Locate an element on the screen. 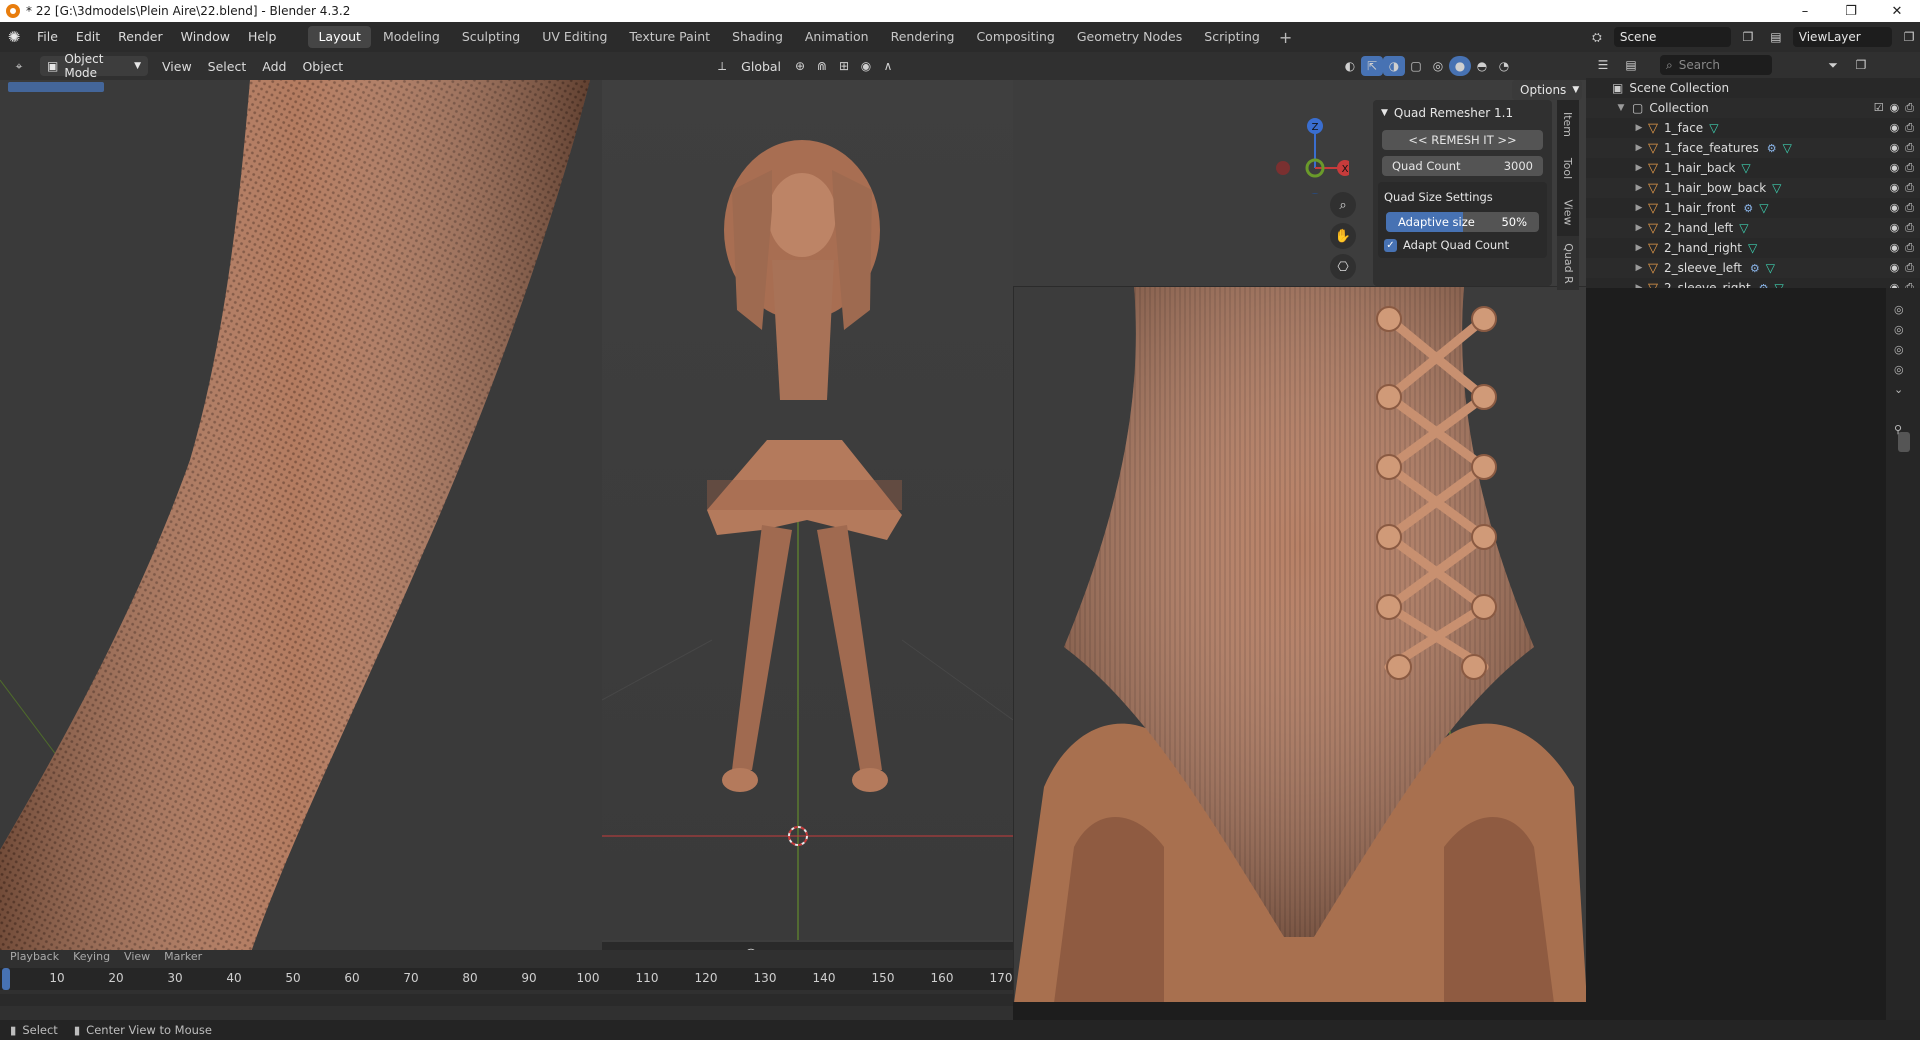  visibility-icon: ◐ is located at coordinates (1350, 66).